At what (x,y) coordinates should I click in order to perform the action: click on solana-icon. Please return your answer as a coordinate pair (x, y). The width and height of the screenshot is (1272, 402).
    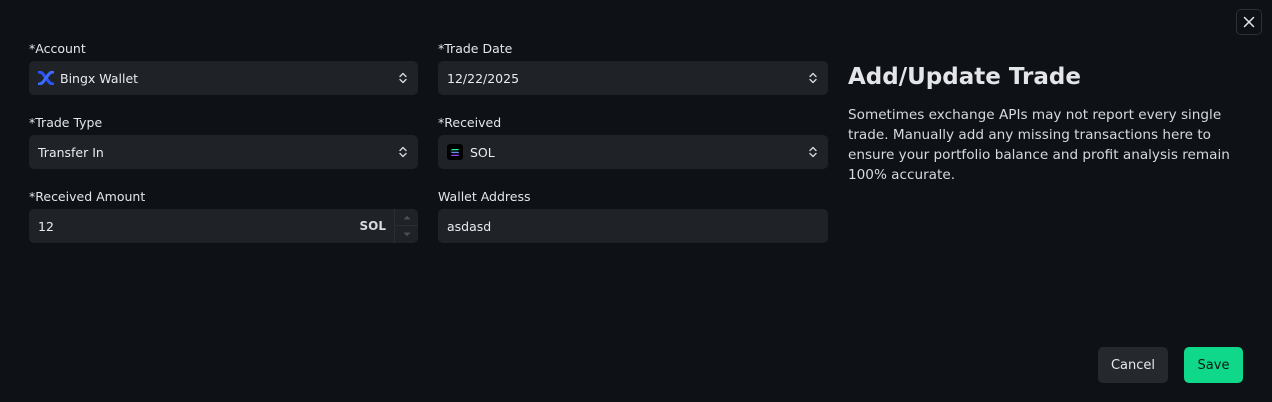
    Looking at the image, I should click on (455, 152).